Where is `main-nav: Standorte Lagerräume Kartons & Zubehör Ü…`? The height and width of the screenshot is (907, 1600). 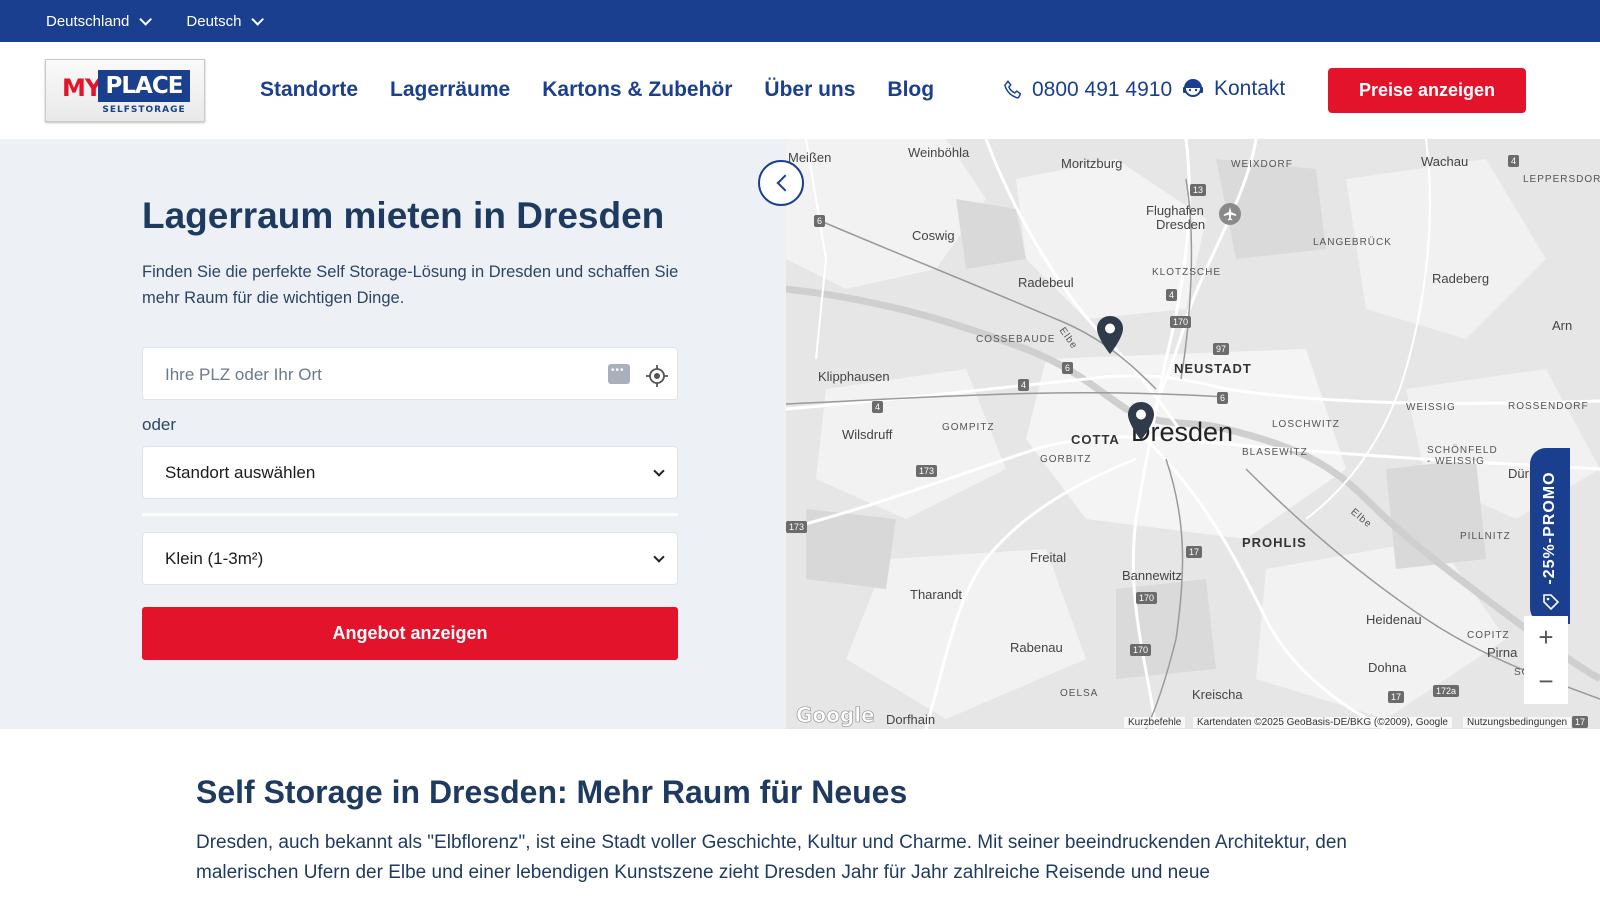 main-nav: Standorte Lagerräume Kartons & Zubehör Ü… is located at coordinates (597, 90).